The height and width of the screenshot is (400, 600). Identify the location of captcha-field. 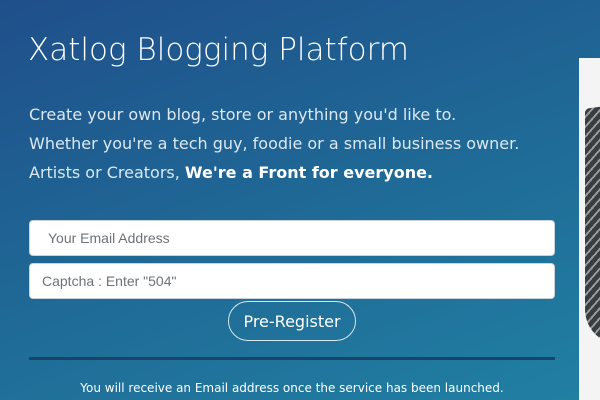
(292, 281).